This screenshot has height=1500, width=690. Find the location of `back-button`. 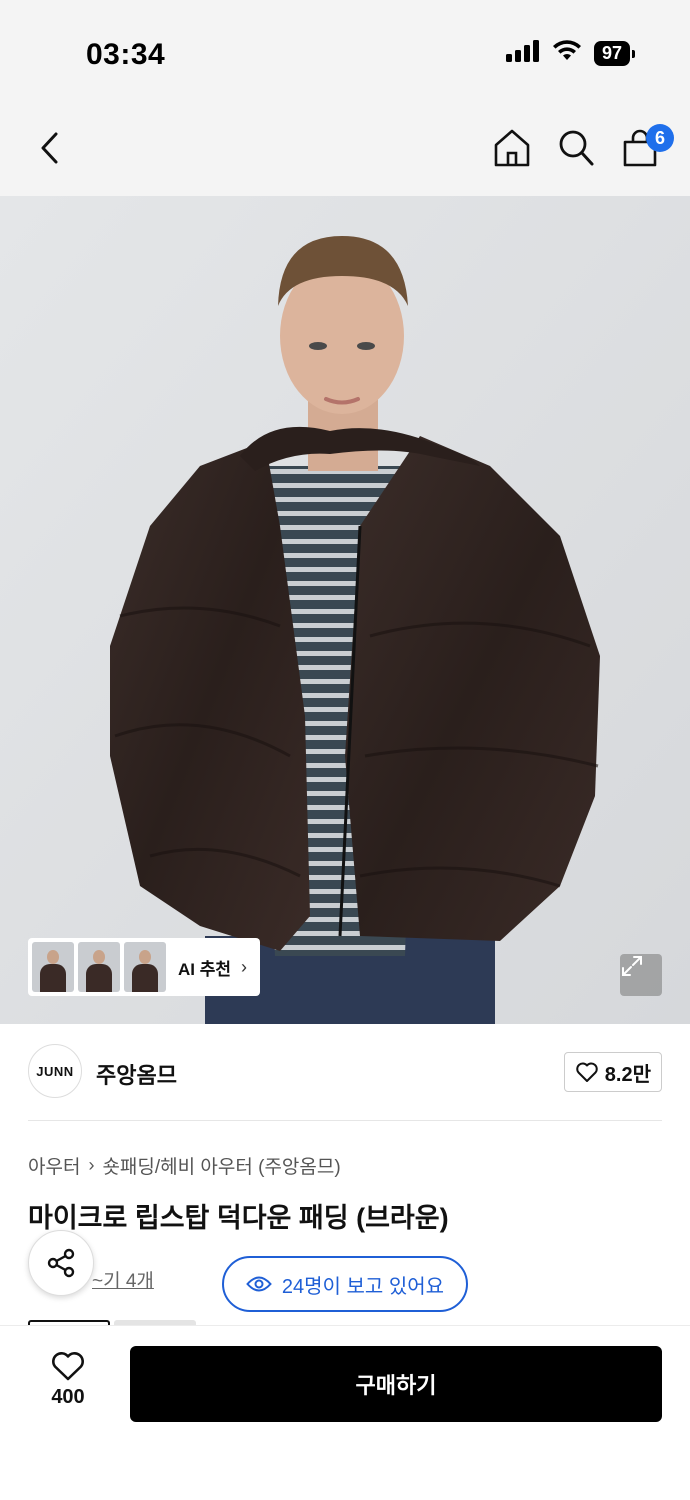

back-button is located at coordinates (50, 148).